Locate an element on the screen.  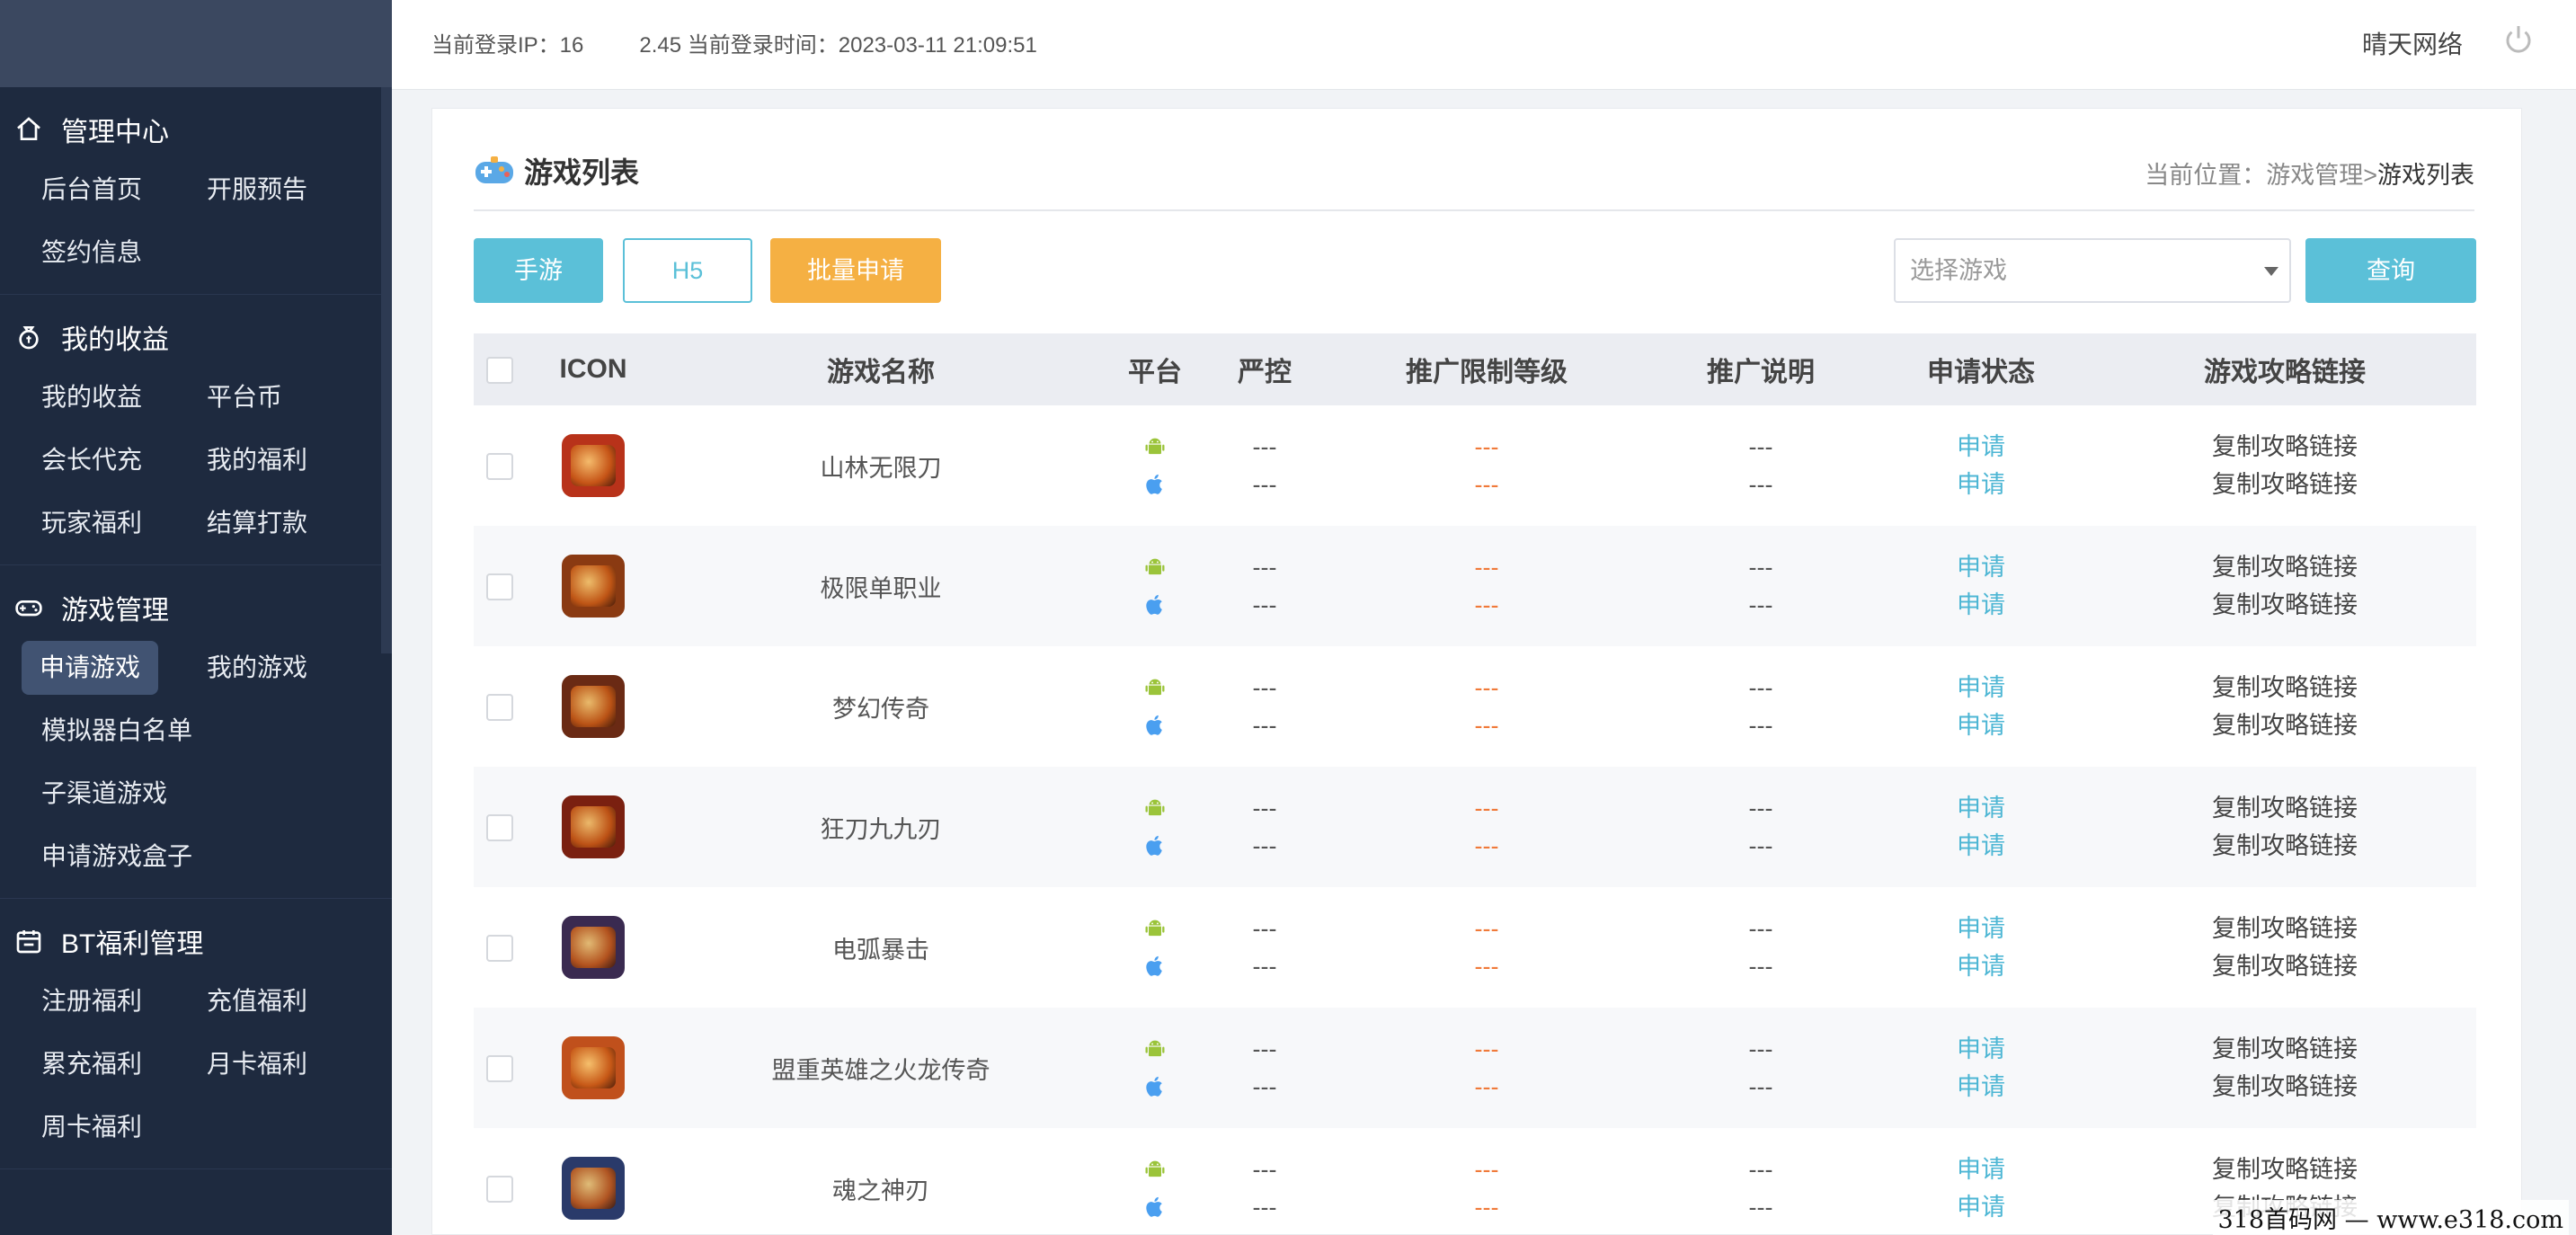
nav-head-game-management: 游戏管理 is located at coordinates (196, 607).